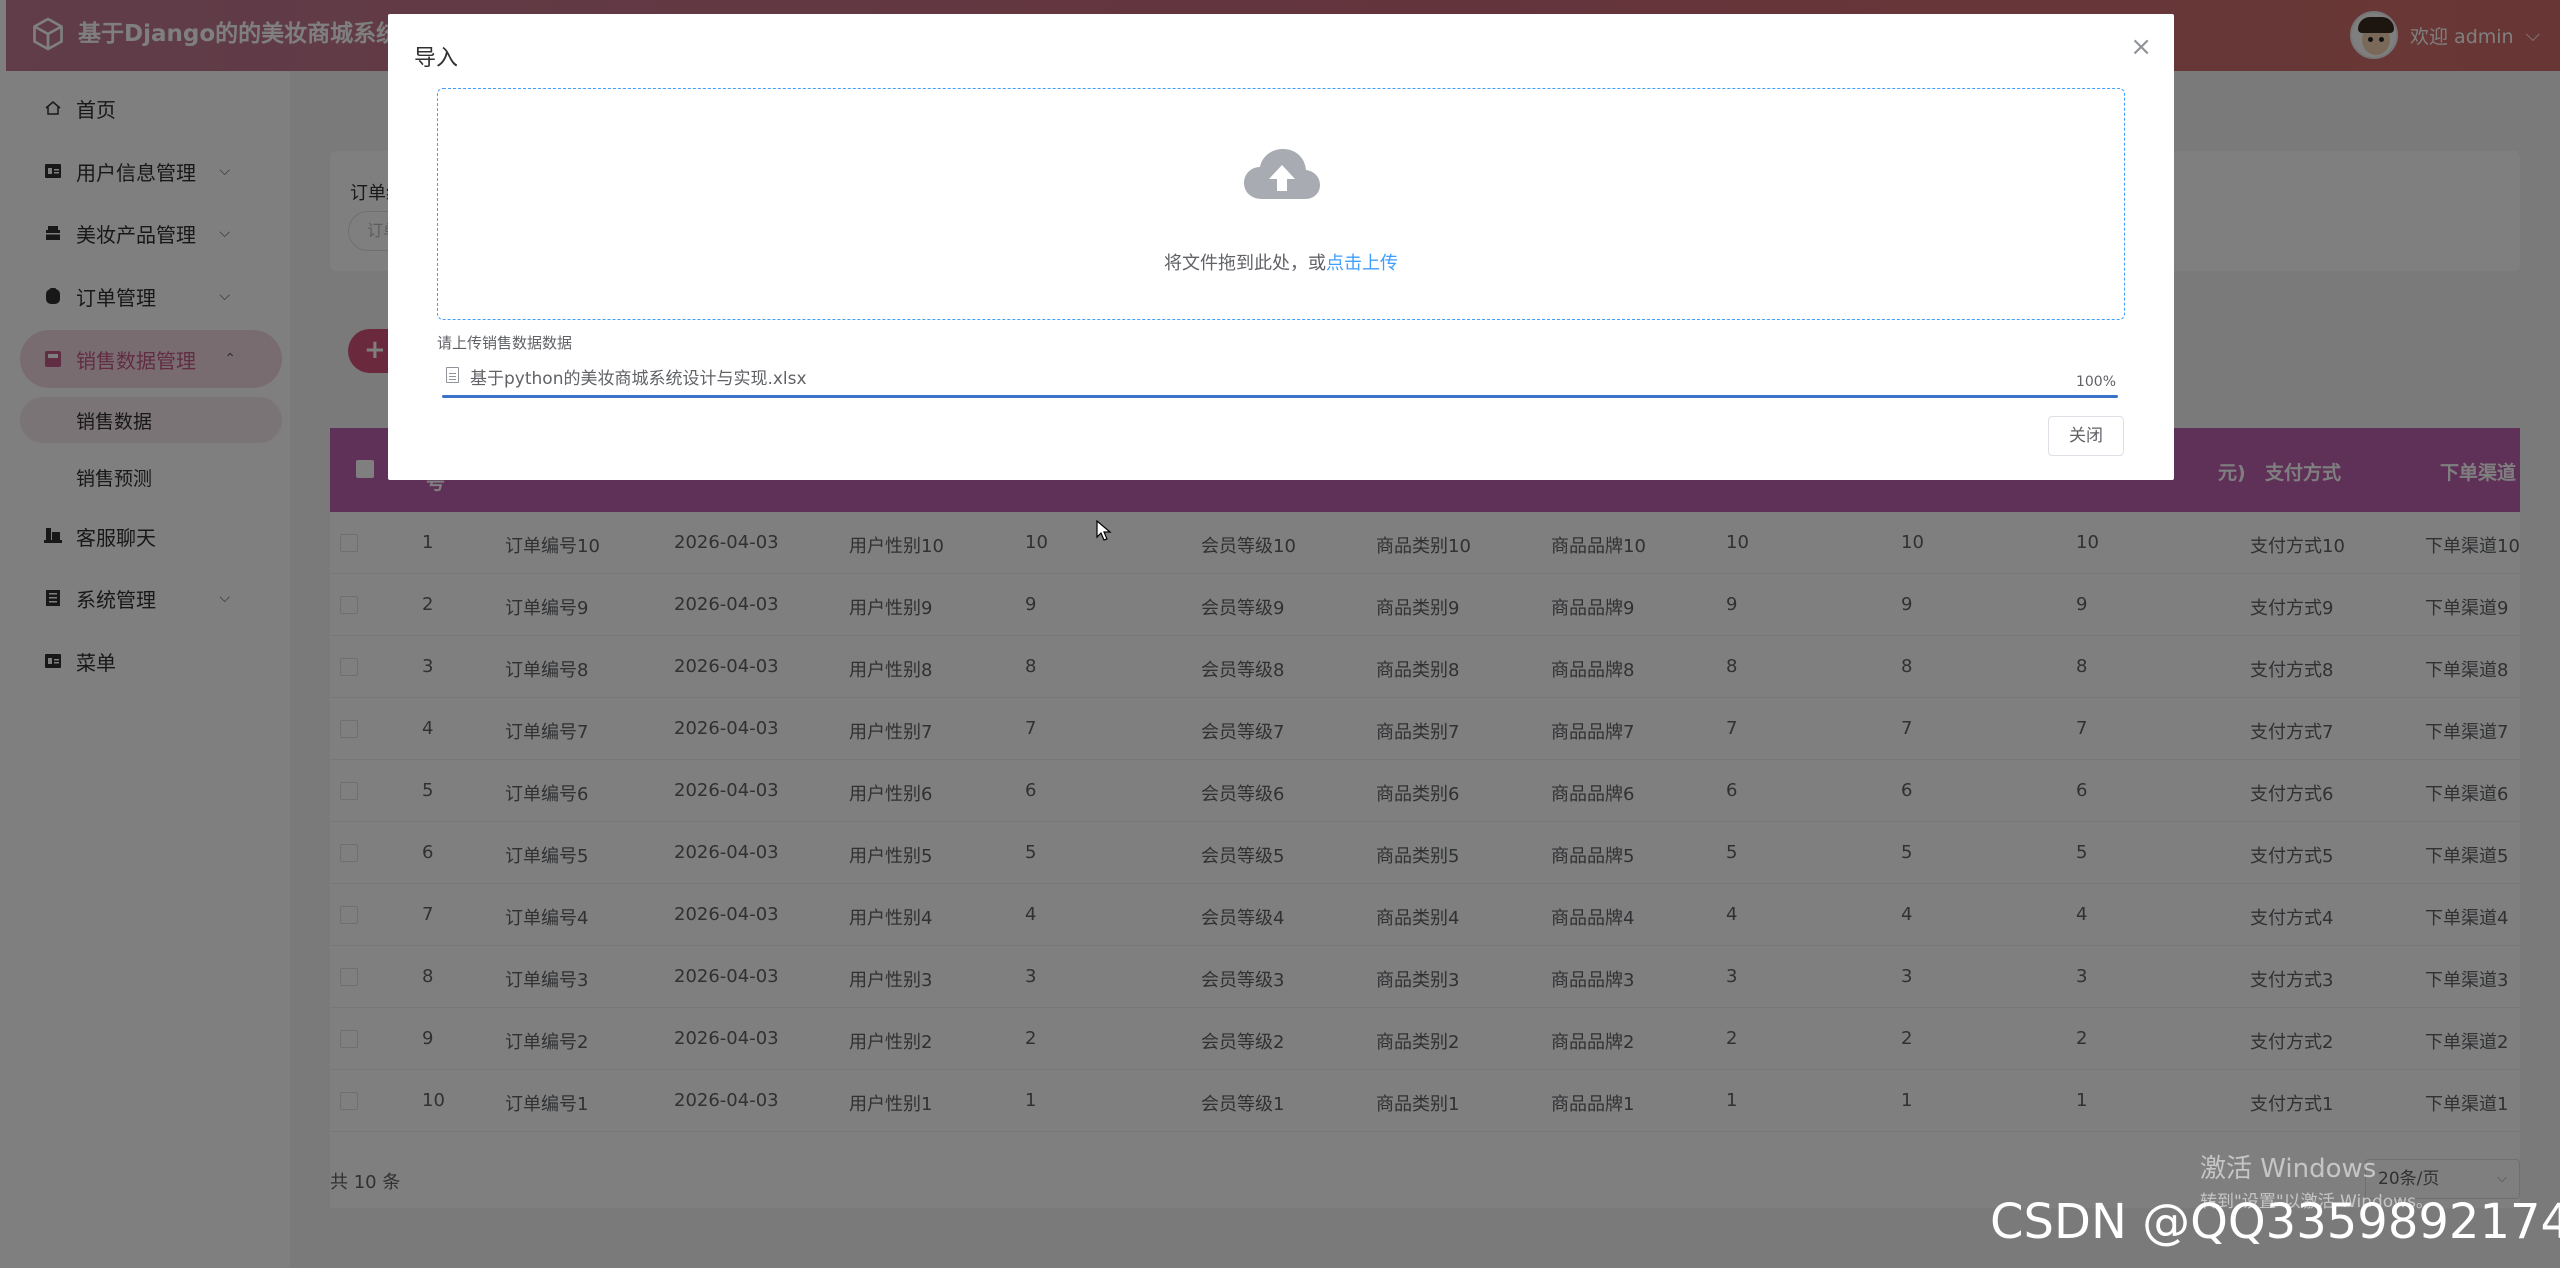 The height and width of the screenshot is (1268, 2560). What do you see at coordinates (2086, 436) in the screenshot?
I see `close-button: 关闭` at bounding box center [2086, 436].